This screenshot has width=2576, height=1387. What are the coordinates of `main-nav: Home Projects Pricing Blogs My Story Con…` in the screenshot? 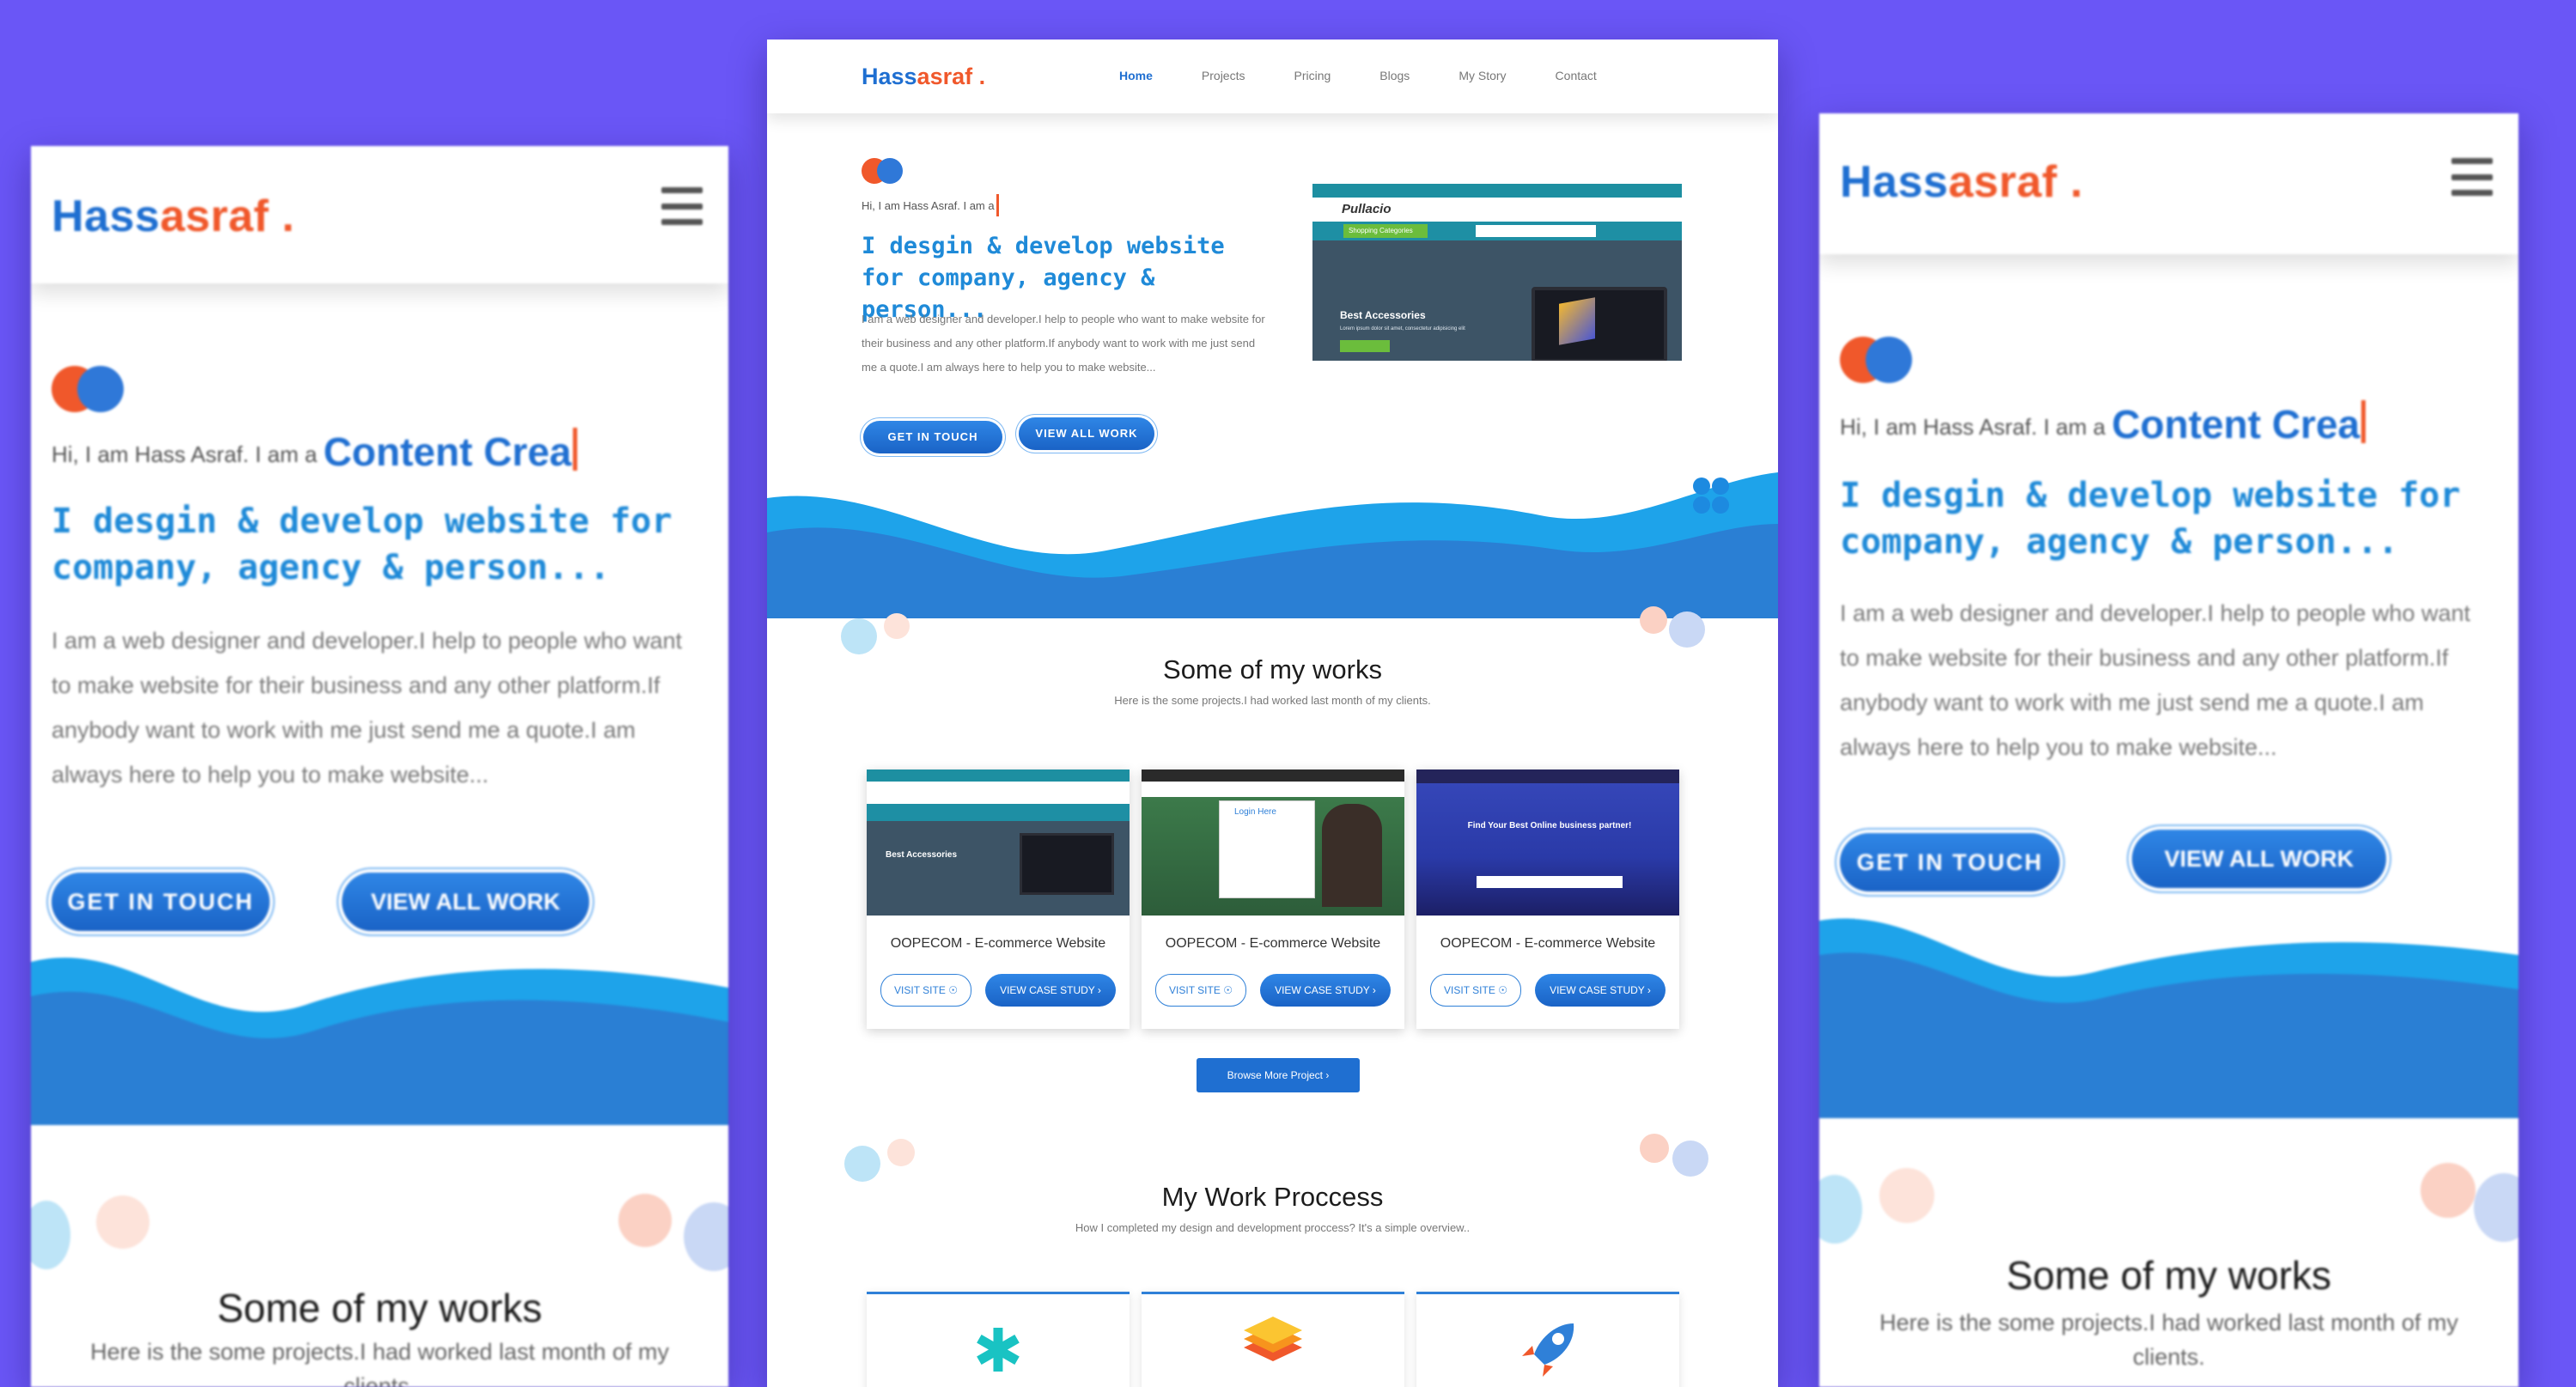 It's located at (1382, 75).